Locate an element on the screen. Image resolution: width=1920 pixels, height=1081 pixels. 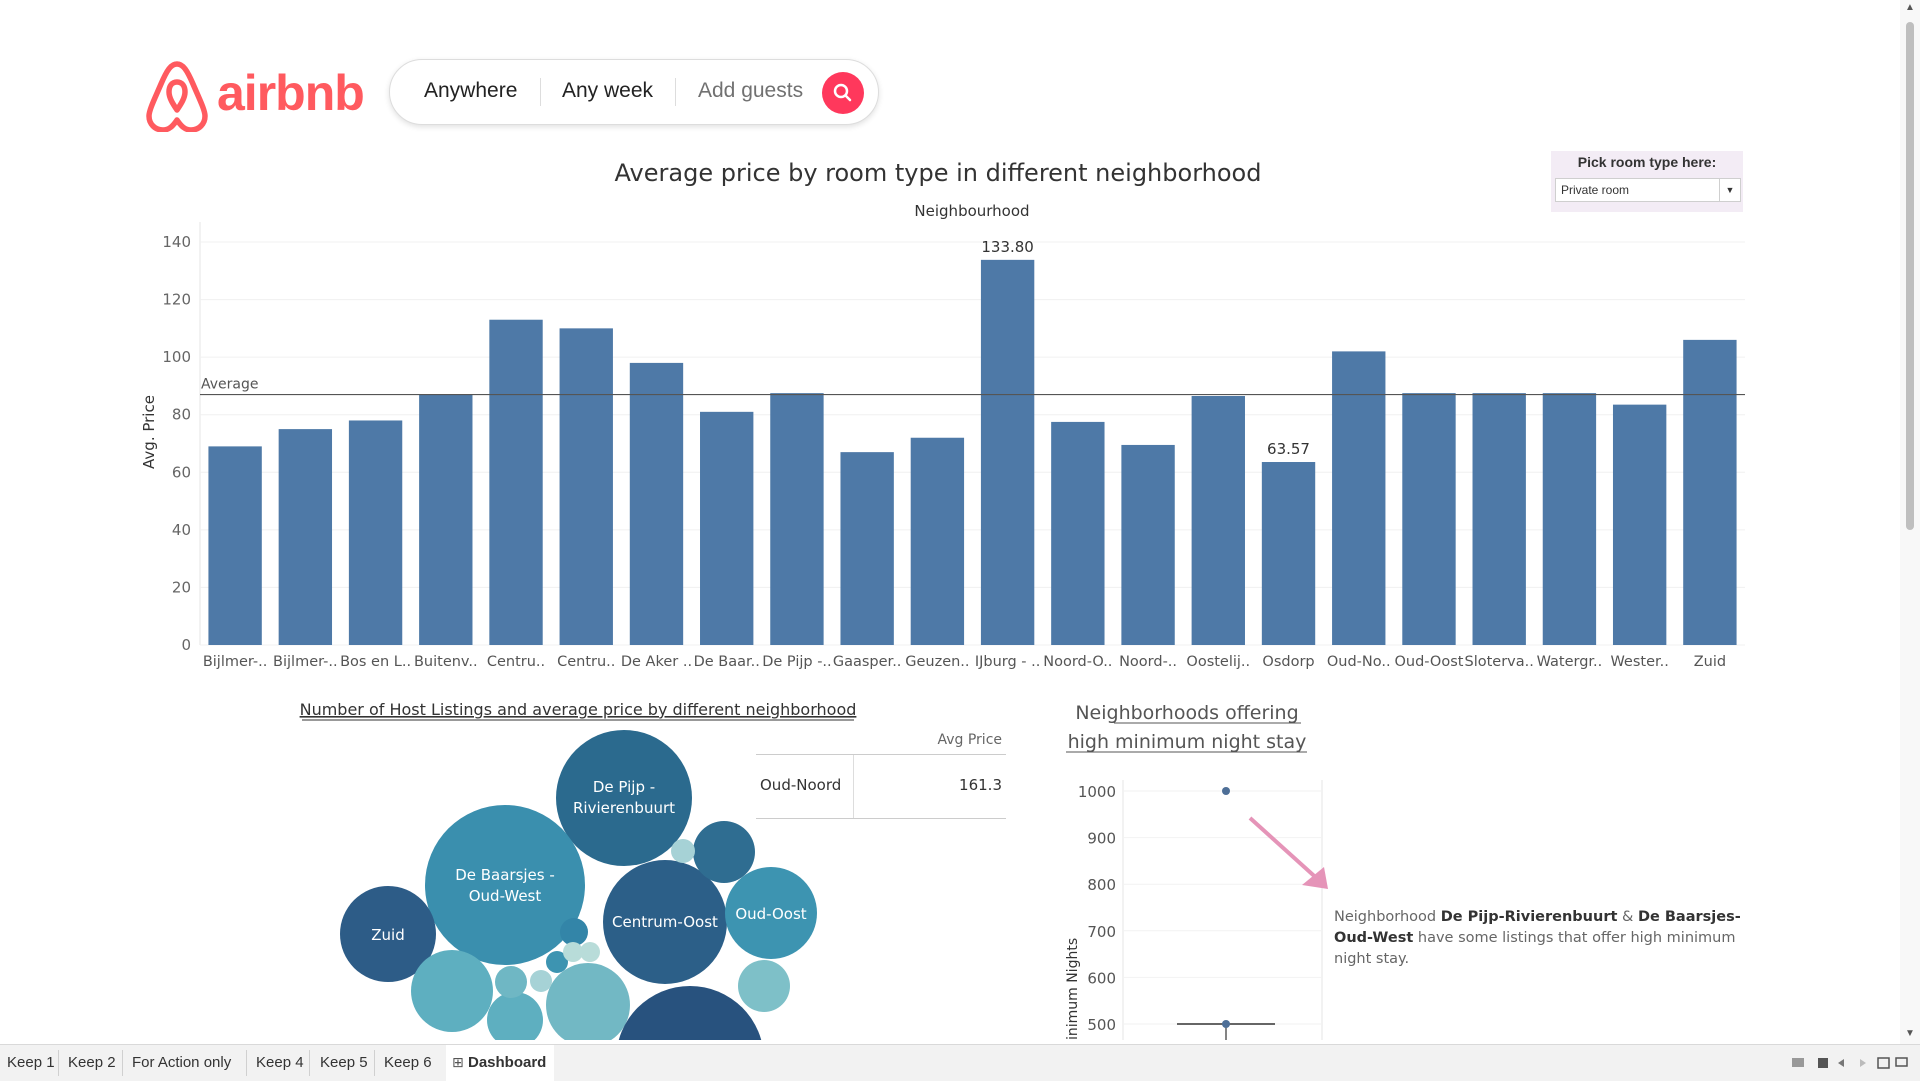
data-label: 63.57 is located at coordinates (1288, 449).